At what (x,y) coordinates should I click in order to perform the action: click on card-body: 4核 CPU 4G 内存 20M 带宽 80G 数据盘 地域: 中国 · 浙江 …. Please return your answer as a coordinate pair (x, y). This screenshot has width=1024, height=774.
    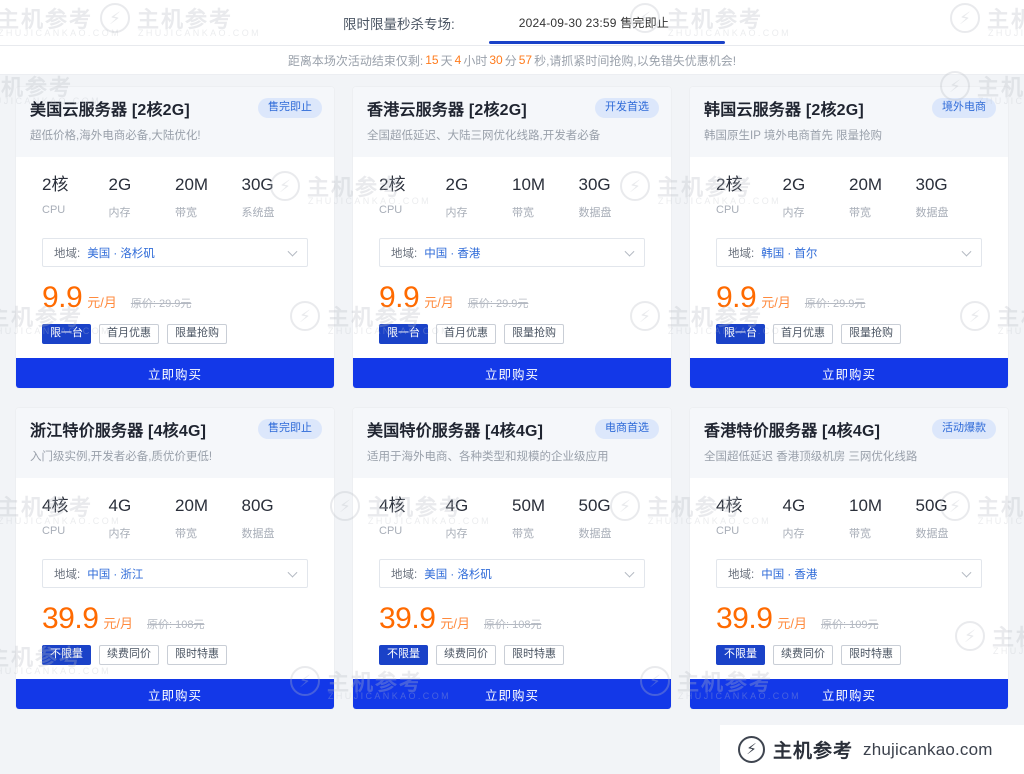
    Looking at the image, I should click on (175, 578).